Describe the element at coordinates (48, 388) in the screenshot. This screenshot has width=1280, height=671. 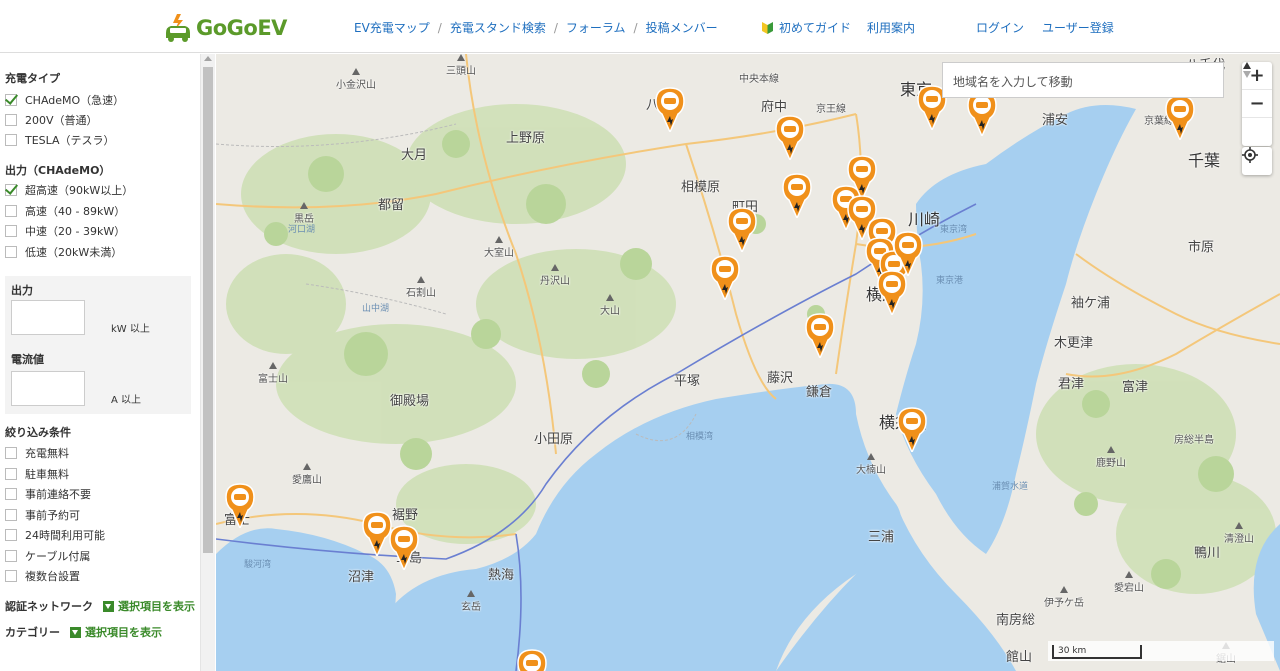
I see `current-input` at that location.